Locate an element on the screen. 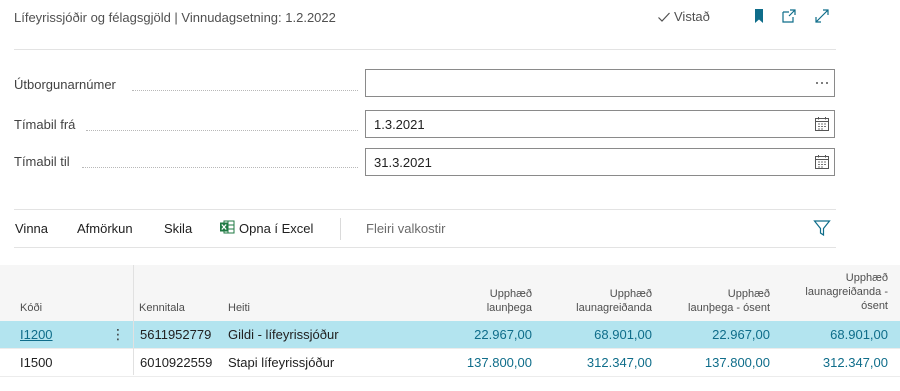 This screenshot has width=900, height=391. row-upphaed-launthega-osent: 137.800,00 is located at coordinates (737, 362).